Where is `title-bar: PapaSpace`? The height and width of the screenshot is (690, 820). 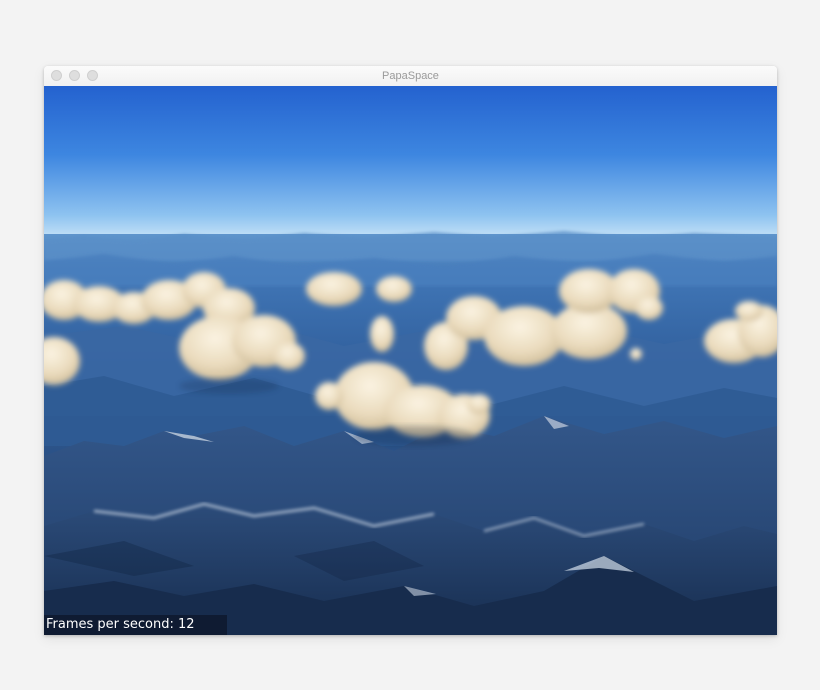
title-bar: PapaSpace is located at coordinates (410, 76).